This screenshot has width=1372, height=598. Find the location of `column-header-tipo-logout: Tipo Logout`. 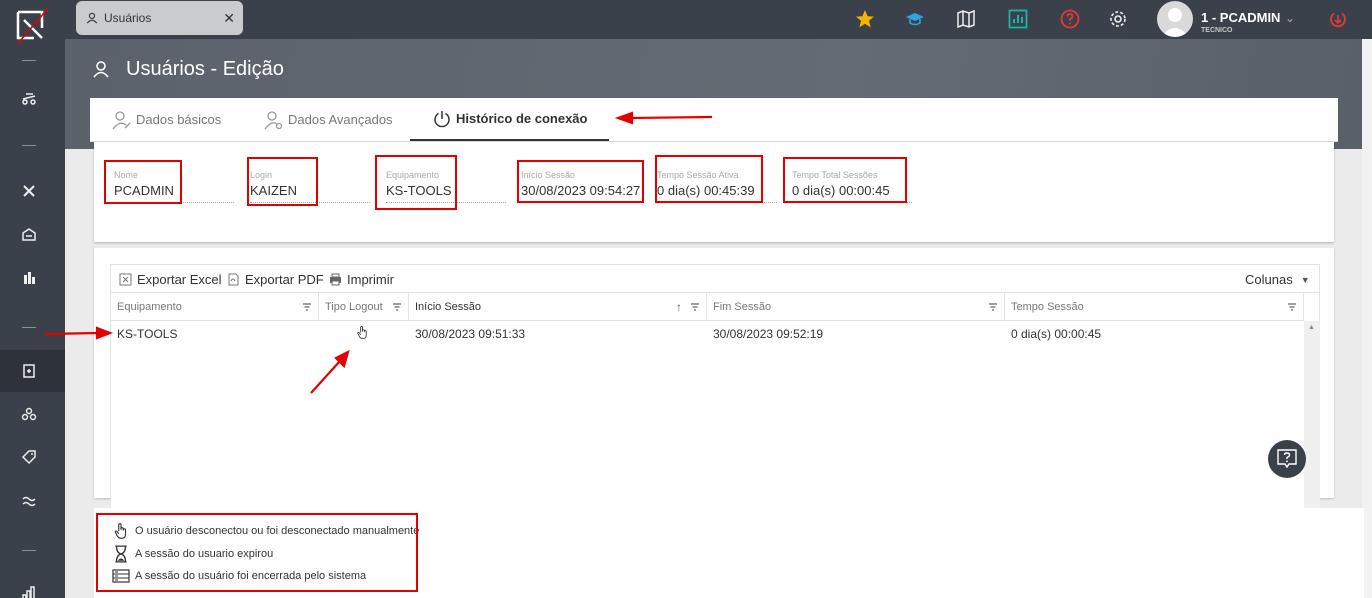

column-header-tipo-logout: Tipo Logout is located at coordinates (364, 307).